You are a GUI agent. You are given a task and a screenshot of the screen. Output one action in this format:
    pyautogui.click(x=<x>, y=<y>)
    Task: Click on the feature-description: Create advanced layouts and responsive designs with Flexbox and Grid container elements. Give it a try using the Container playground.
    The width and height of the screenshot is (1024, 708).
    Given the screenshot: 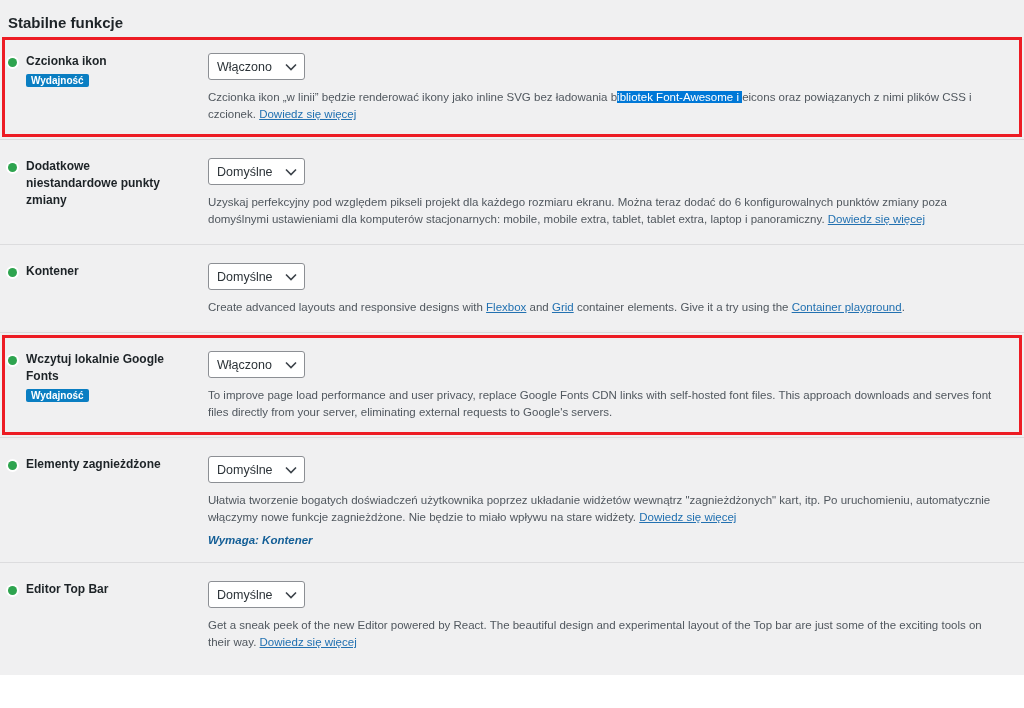 What is the action you would take?
    pyautogui.click(x=557, y=307)
    